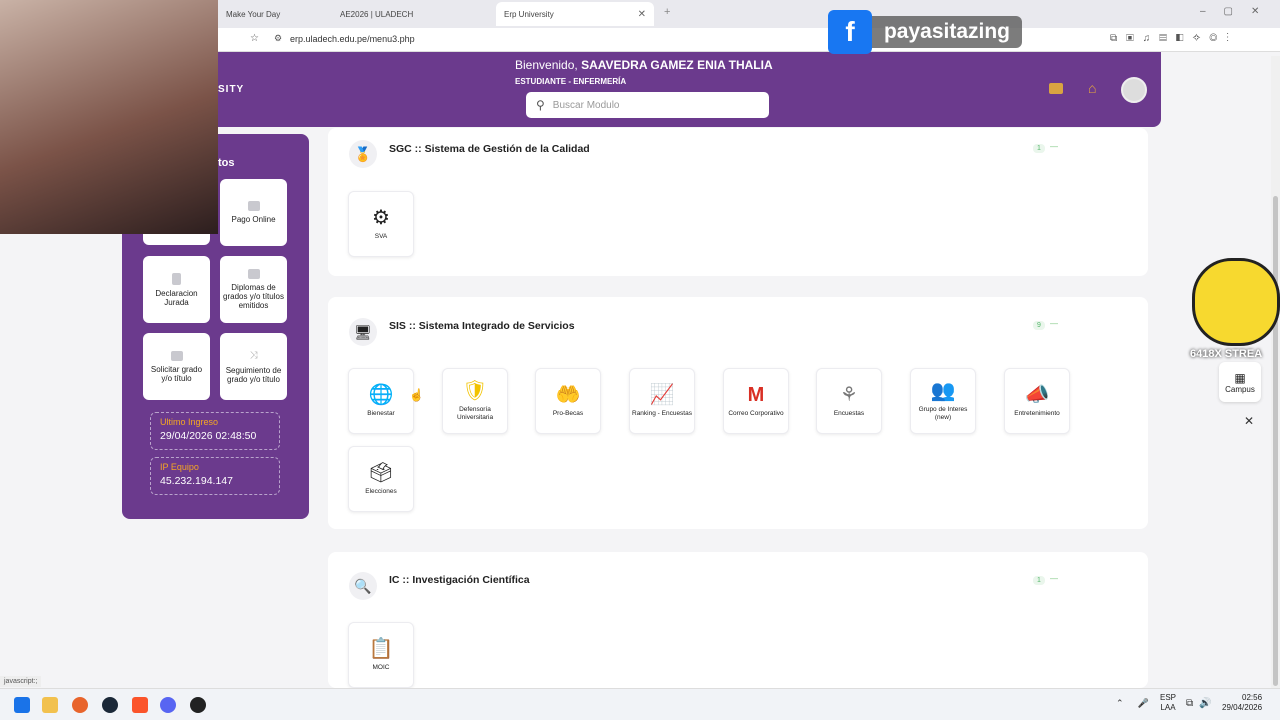 Image resolution: width=1280 pixels, height=720 pixels. Describe the element at coordinates (1242, 707) in the screenshot. I see `clock-date: 29/04/2026` at that location.